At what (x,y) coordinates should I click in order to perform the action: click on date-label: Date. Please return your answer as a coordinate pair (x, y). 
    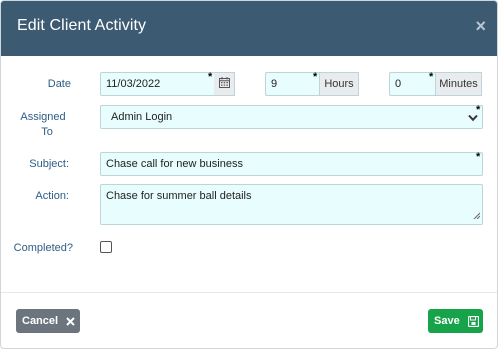
    Looking at the image, I should click on (59, 84).